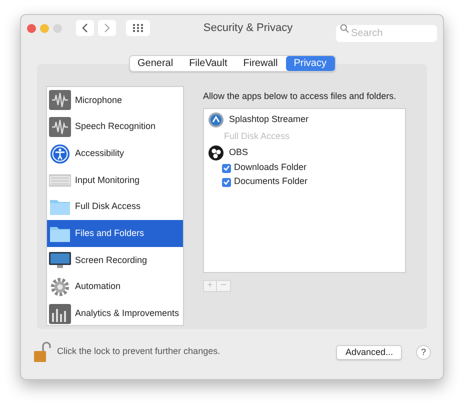  I want to click on checkbox-label: Documents Folder, so click(271, 181).